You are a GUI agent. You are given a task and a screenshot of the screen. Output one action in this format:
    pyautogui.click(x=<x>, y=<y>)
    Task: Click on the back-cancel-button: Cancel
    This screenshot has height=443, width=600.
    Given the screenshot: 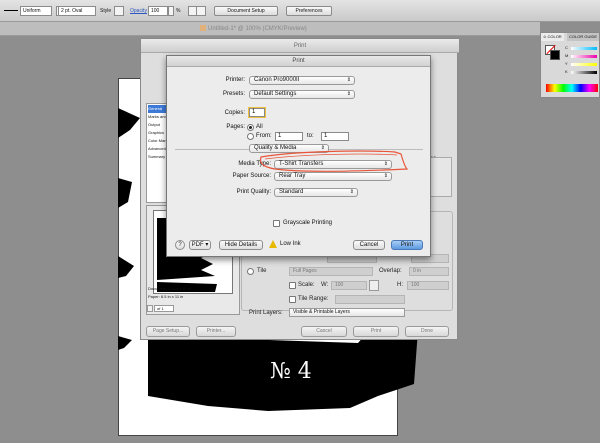 What is the action you would take?
    pyautogui.click(x=324, y=331)
    